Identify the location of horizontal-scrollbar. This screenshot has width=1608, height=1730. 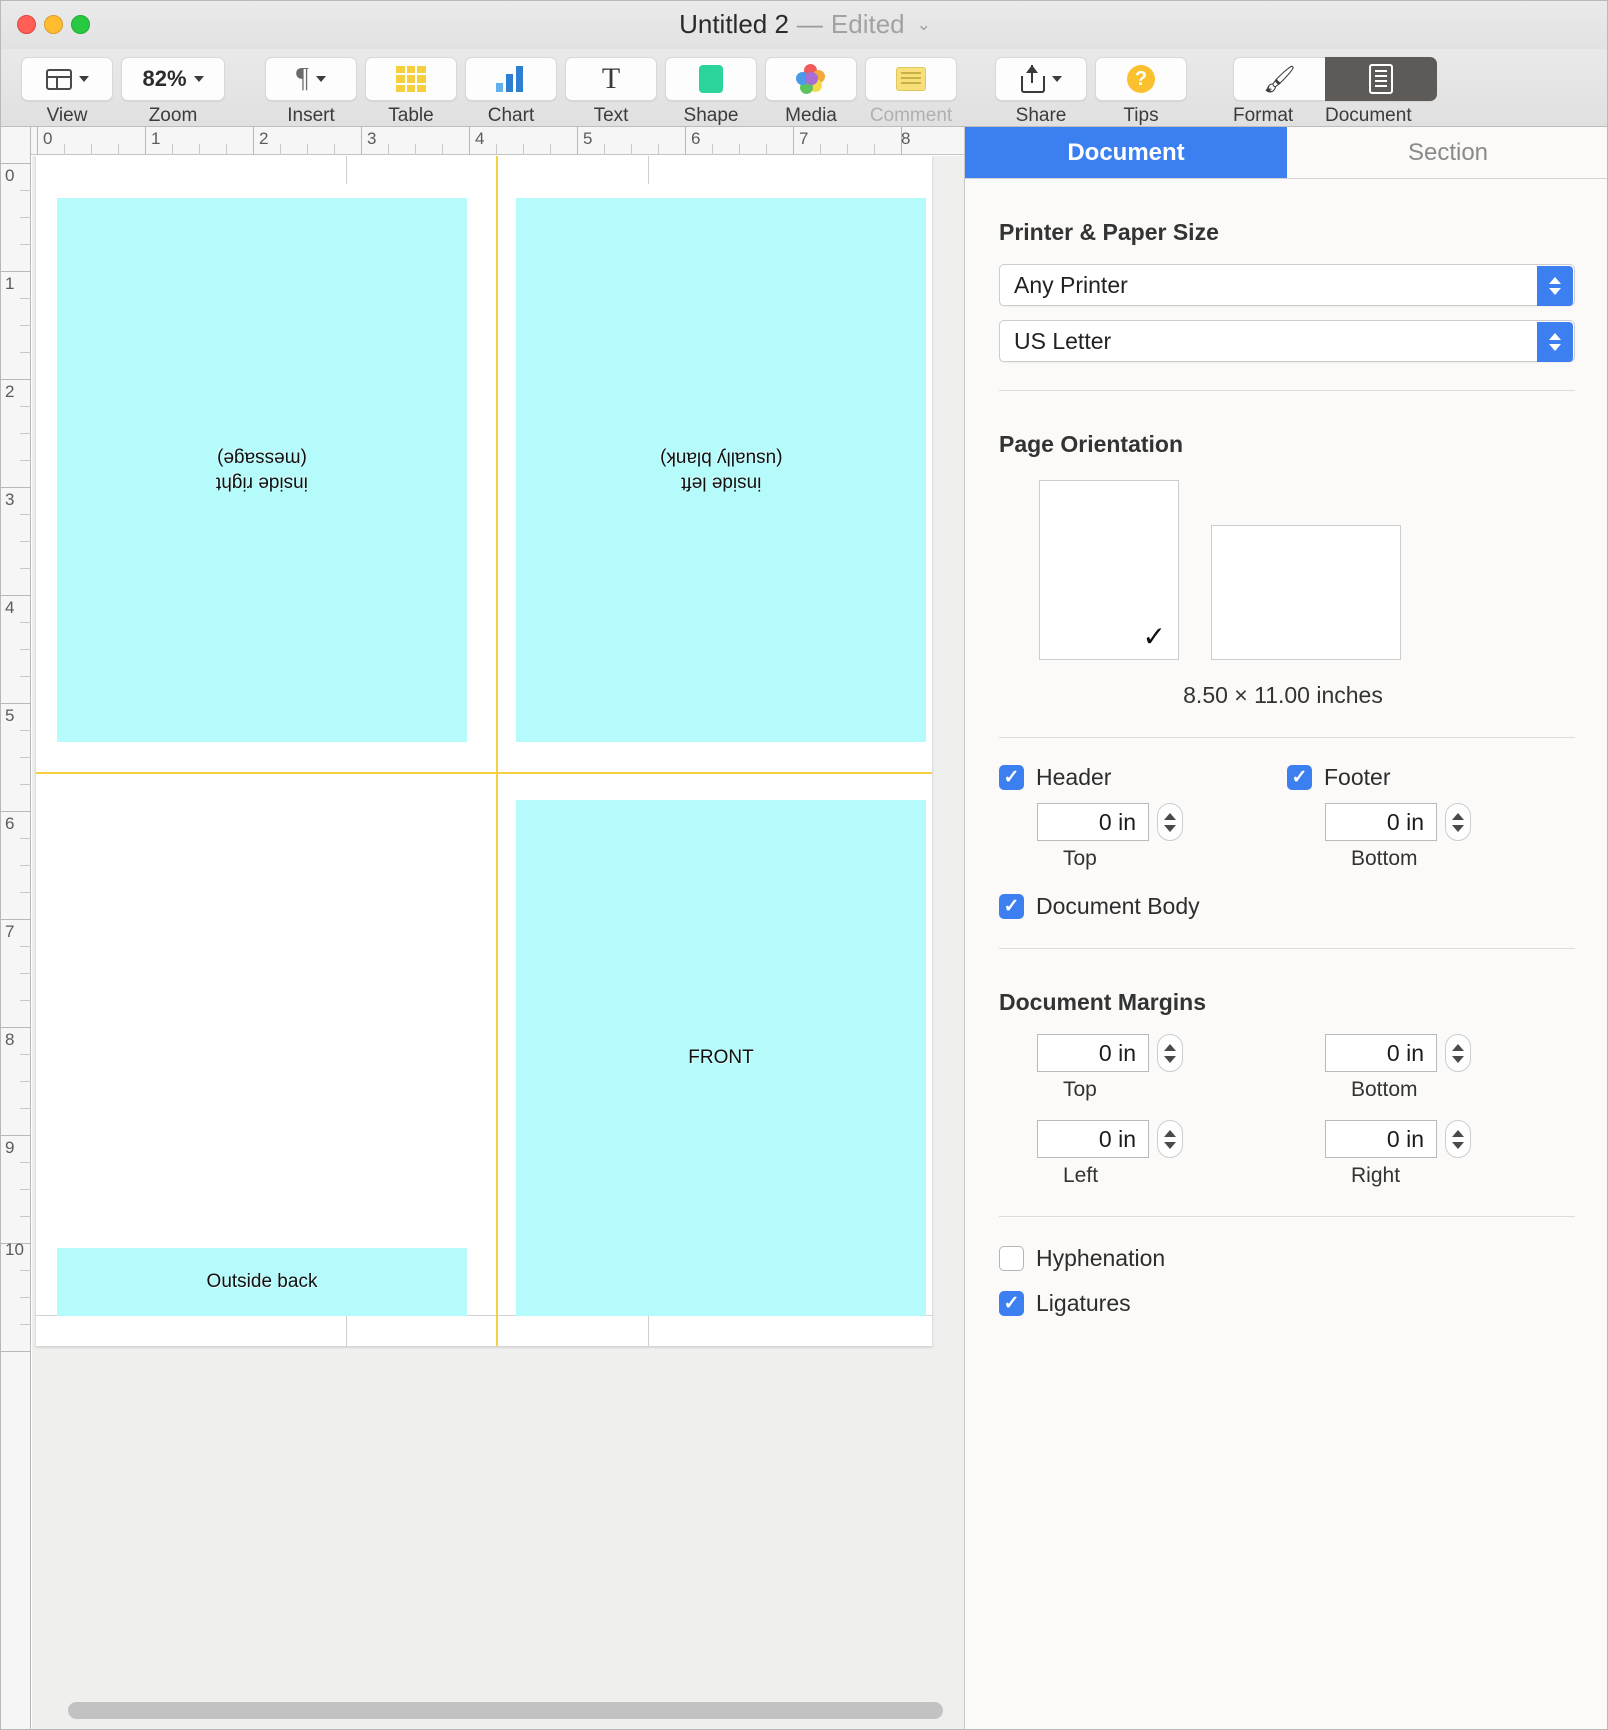
(505, 1710).